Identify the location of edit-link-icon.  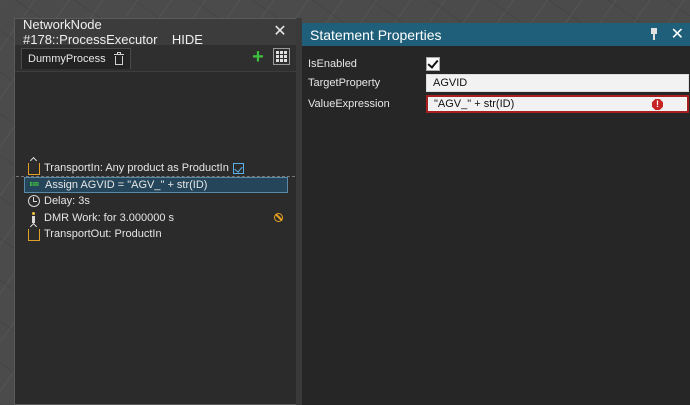
(238, 168).